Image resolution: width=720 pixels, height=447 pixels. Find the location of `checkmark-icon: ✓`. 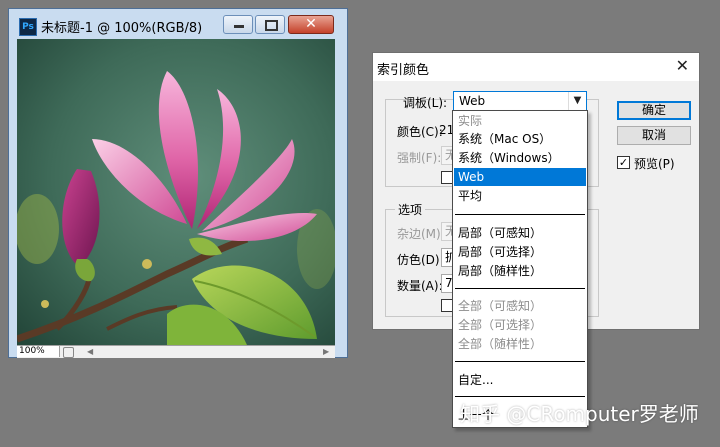

checkmark-icon: ✓ is located at coordinates (623, 162).